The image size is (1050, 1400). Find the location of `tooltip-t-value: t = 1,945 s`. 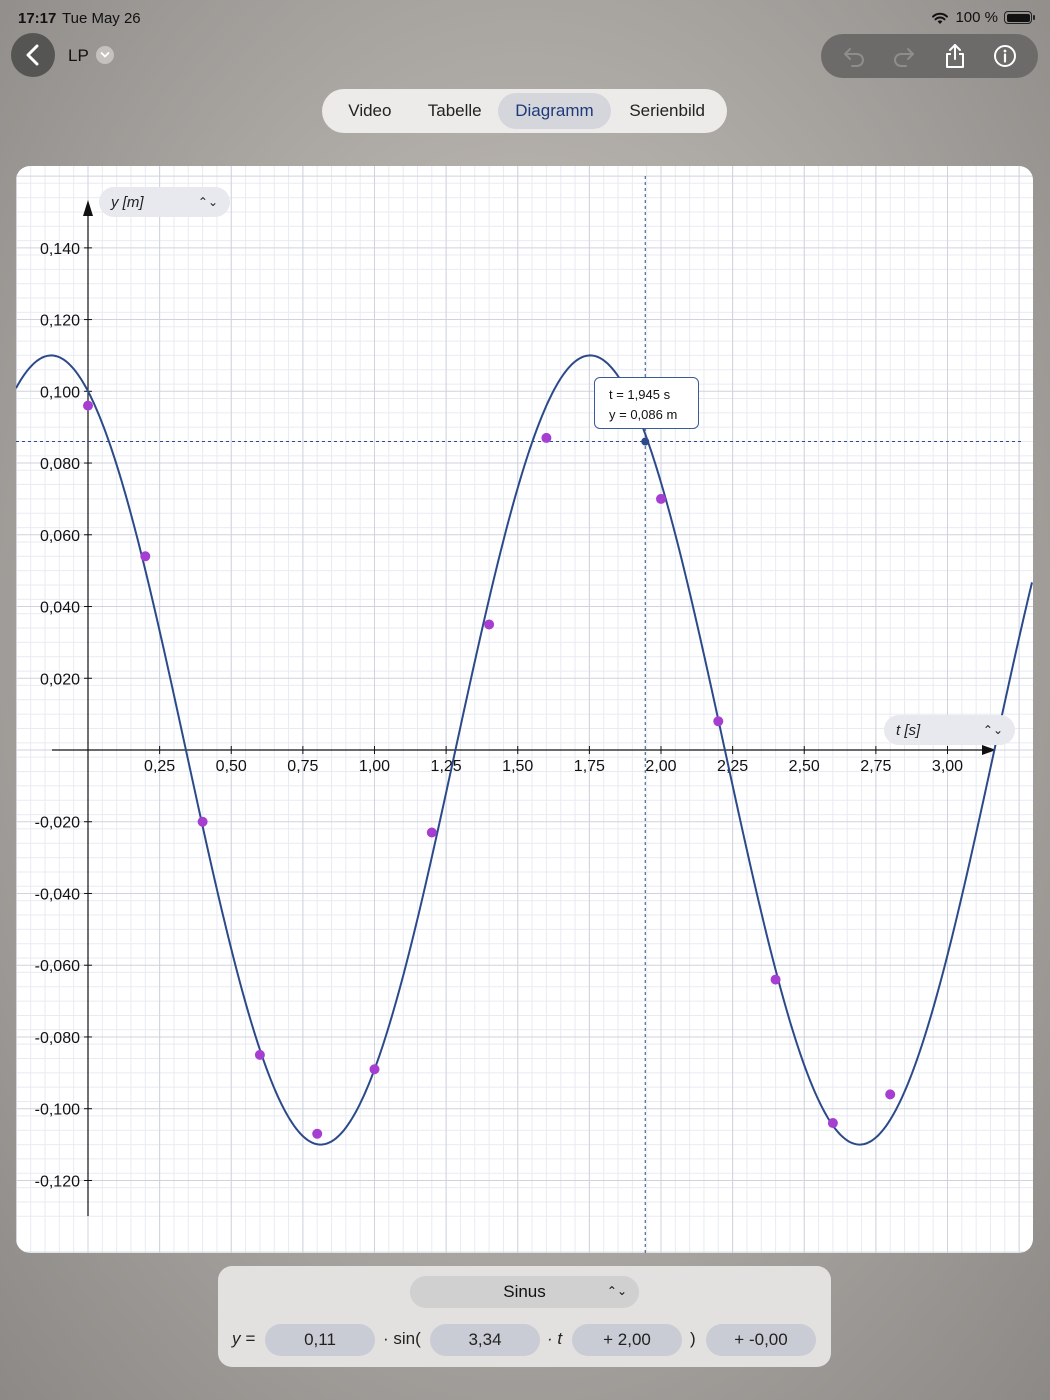

tooltip-t-value: t = 1,945 s is located at coordinates (640, 394).